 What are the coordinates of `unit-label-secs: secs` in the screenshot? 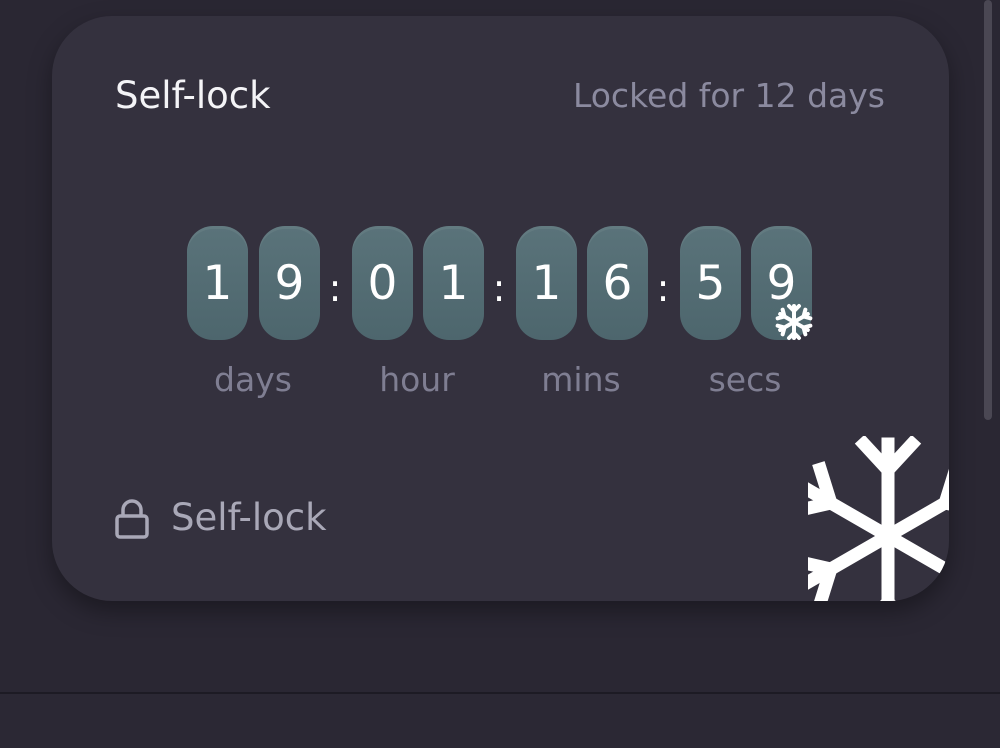 It's located at (745, 379).